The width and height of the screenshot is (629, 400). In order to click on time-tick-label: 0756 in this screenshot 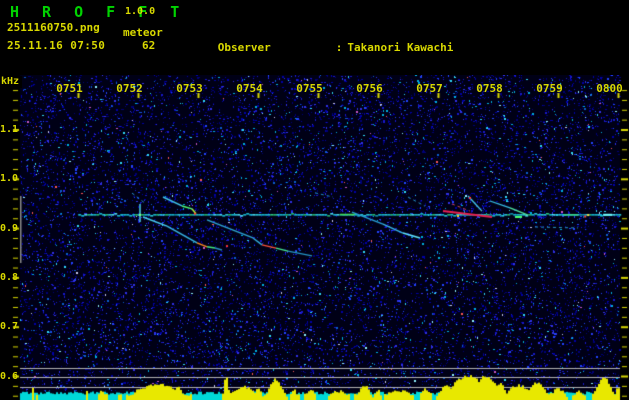, I will do `click(369, 88)`.